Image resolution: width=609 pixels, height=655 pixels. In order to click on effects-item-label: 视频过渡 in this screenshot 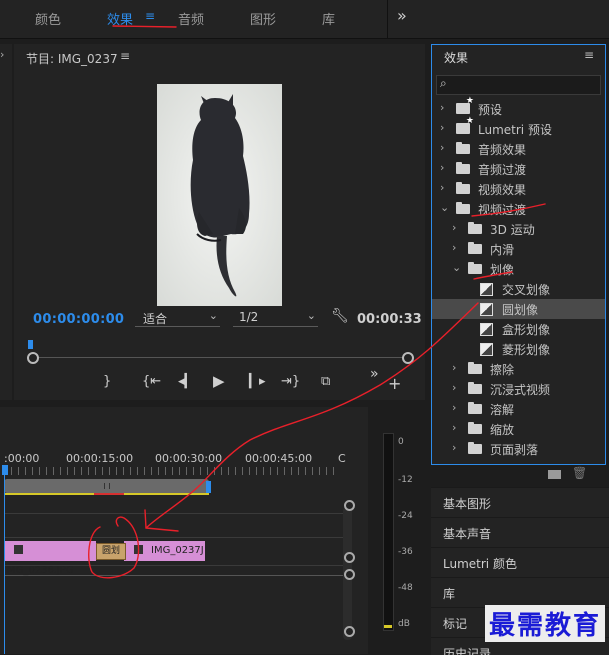, I will do `click(502, 210)`.